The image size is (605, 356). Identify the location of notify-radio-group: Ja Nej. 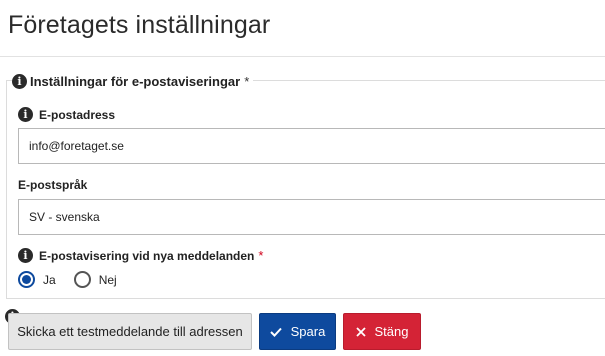
(76, 279).